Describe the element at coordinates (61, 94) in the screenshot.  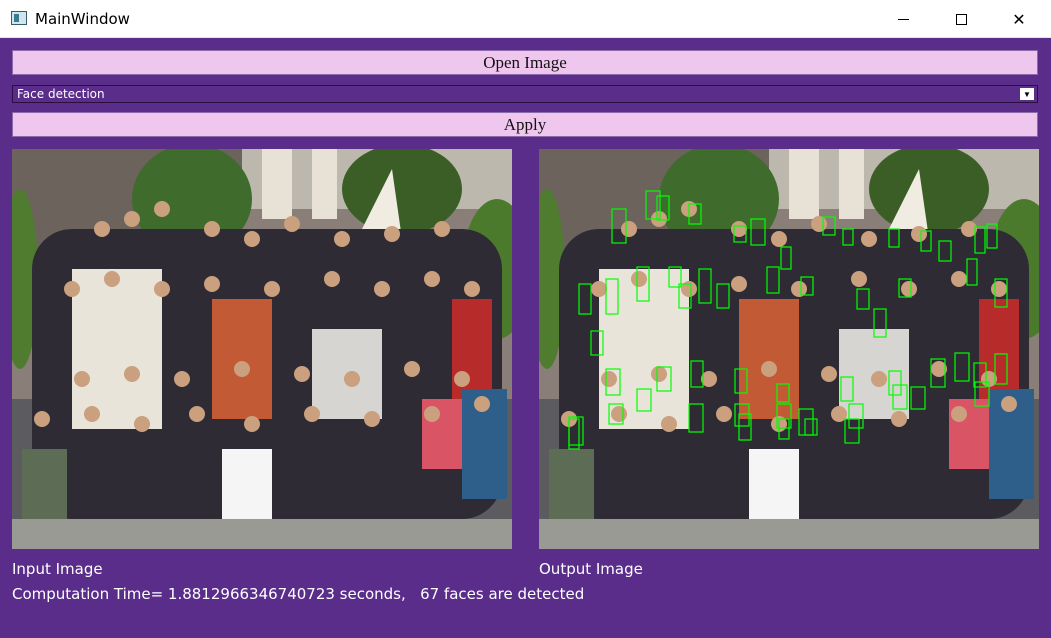
I see `filter-select-value: Face detection` at that location.